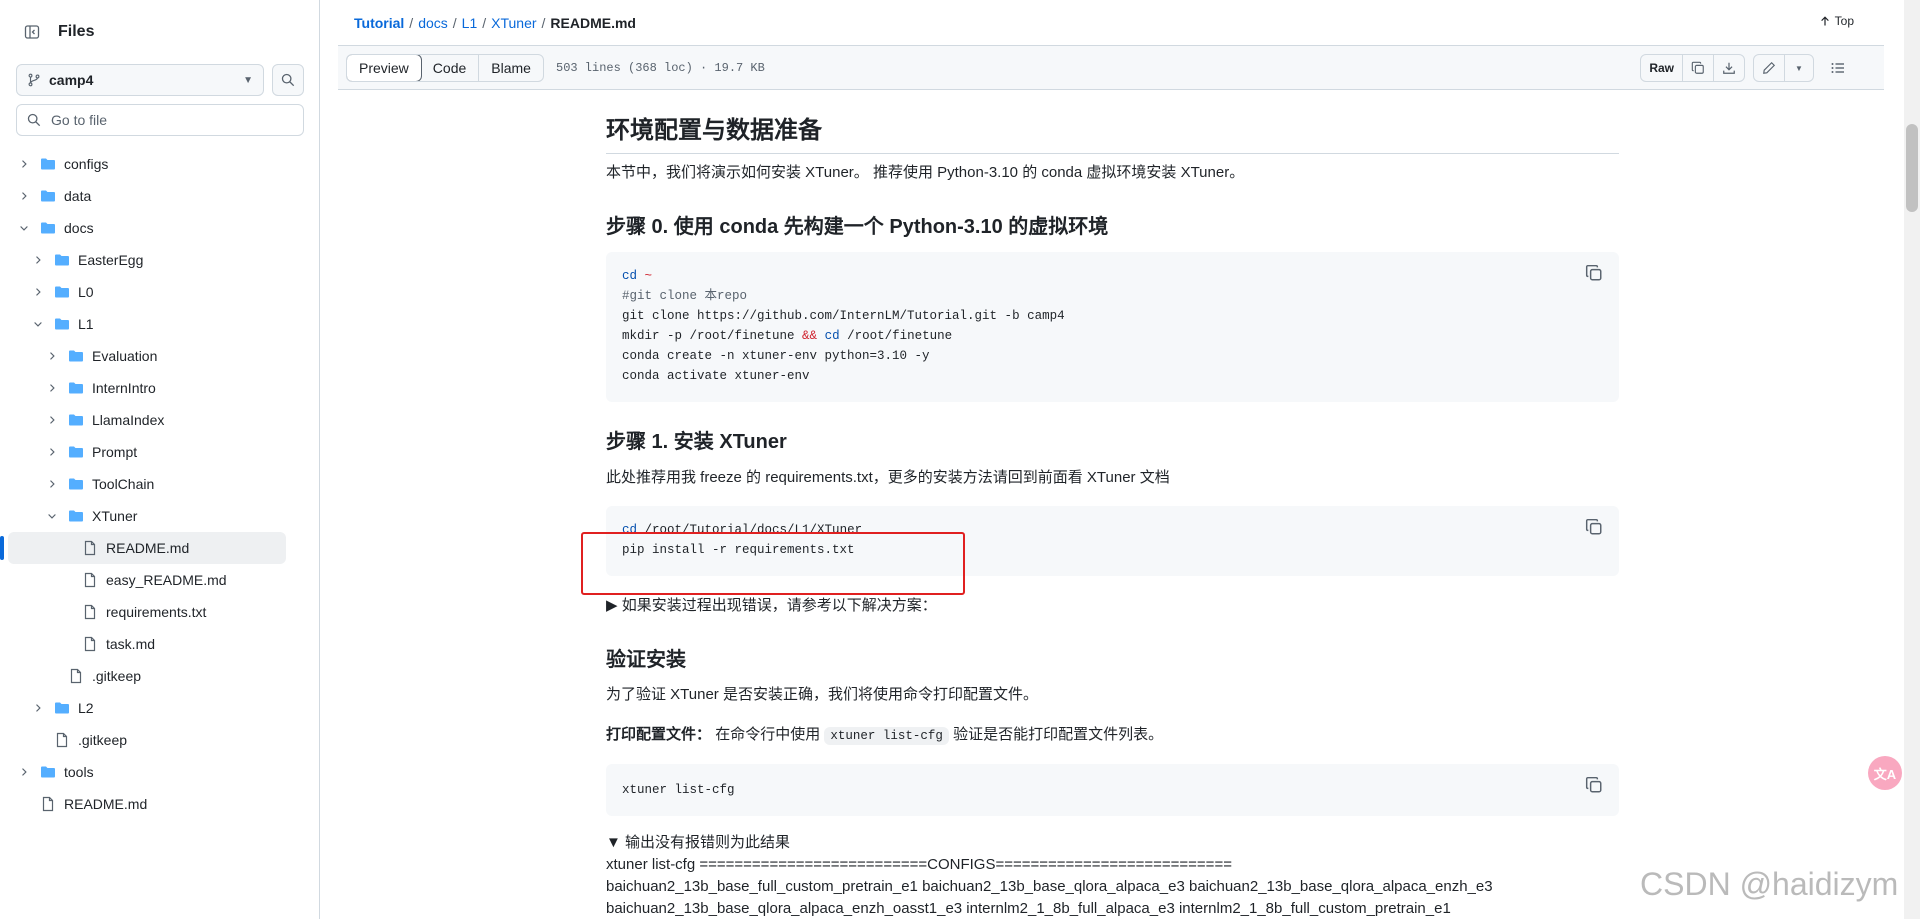  What do you see at coordinates (160, 772) in the screenshot?
I see `tree-folder-item: tools` at bounding box center [160, 772].